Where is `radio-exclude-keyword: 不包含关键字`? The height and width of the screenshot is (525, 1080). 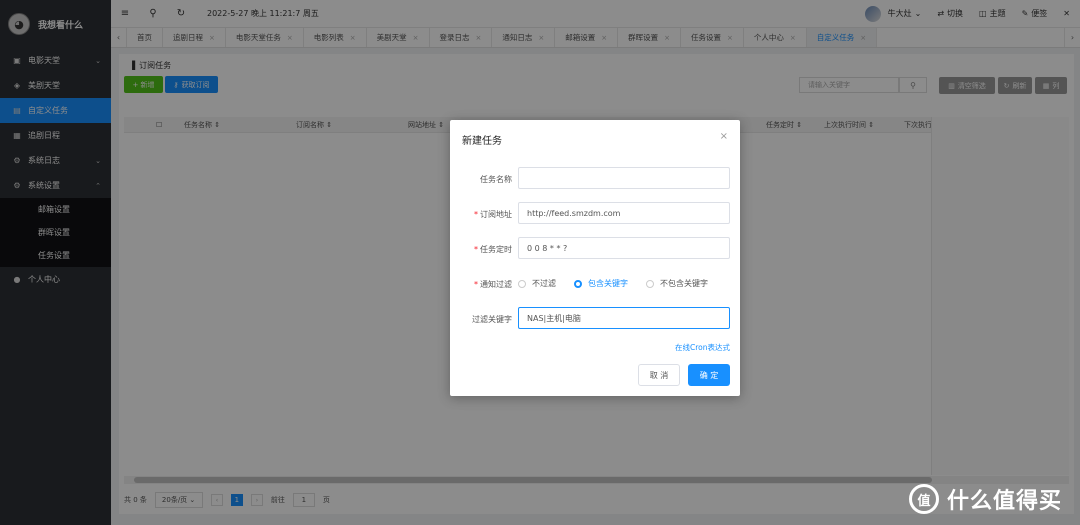 radio-exclude-keyword: 不包含关键字 is located at coordinates (677, 283).